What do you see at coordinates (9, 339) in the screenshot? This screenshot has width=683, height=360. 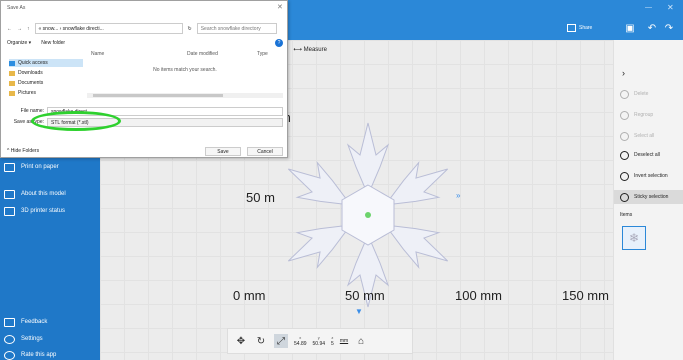 I see `gear-icon` at bounding box center [9, 339].